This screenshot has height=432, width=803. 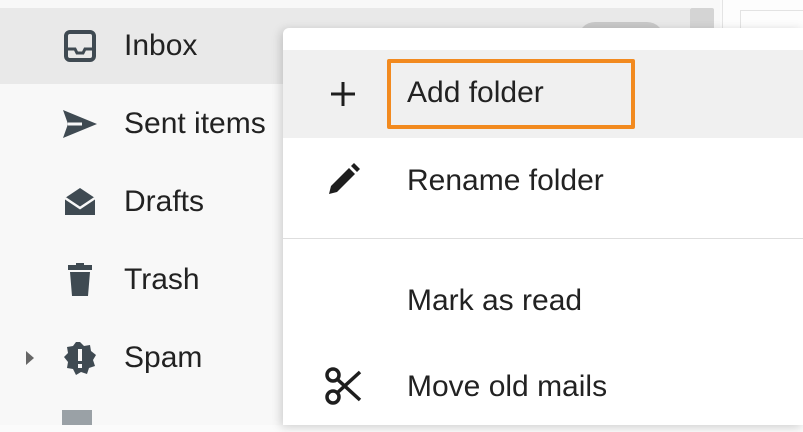 I want to click on scissors-icon, so click(x=343, y=386).